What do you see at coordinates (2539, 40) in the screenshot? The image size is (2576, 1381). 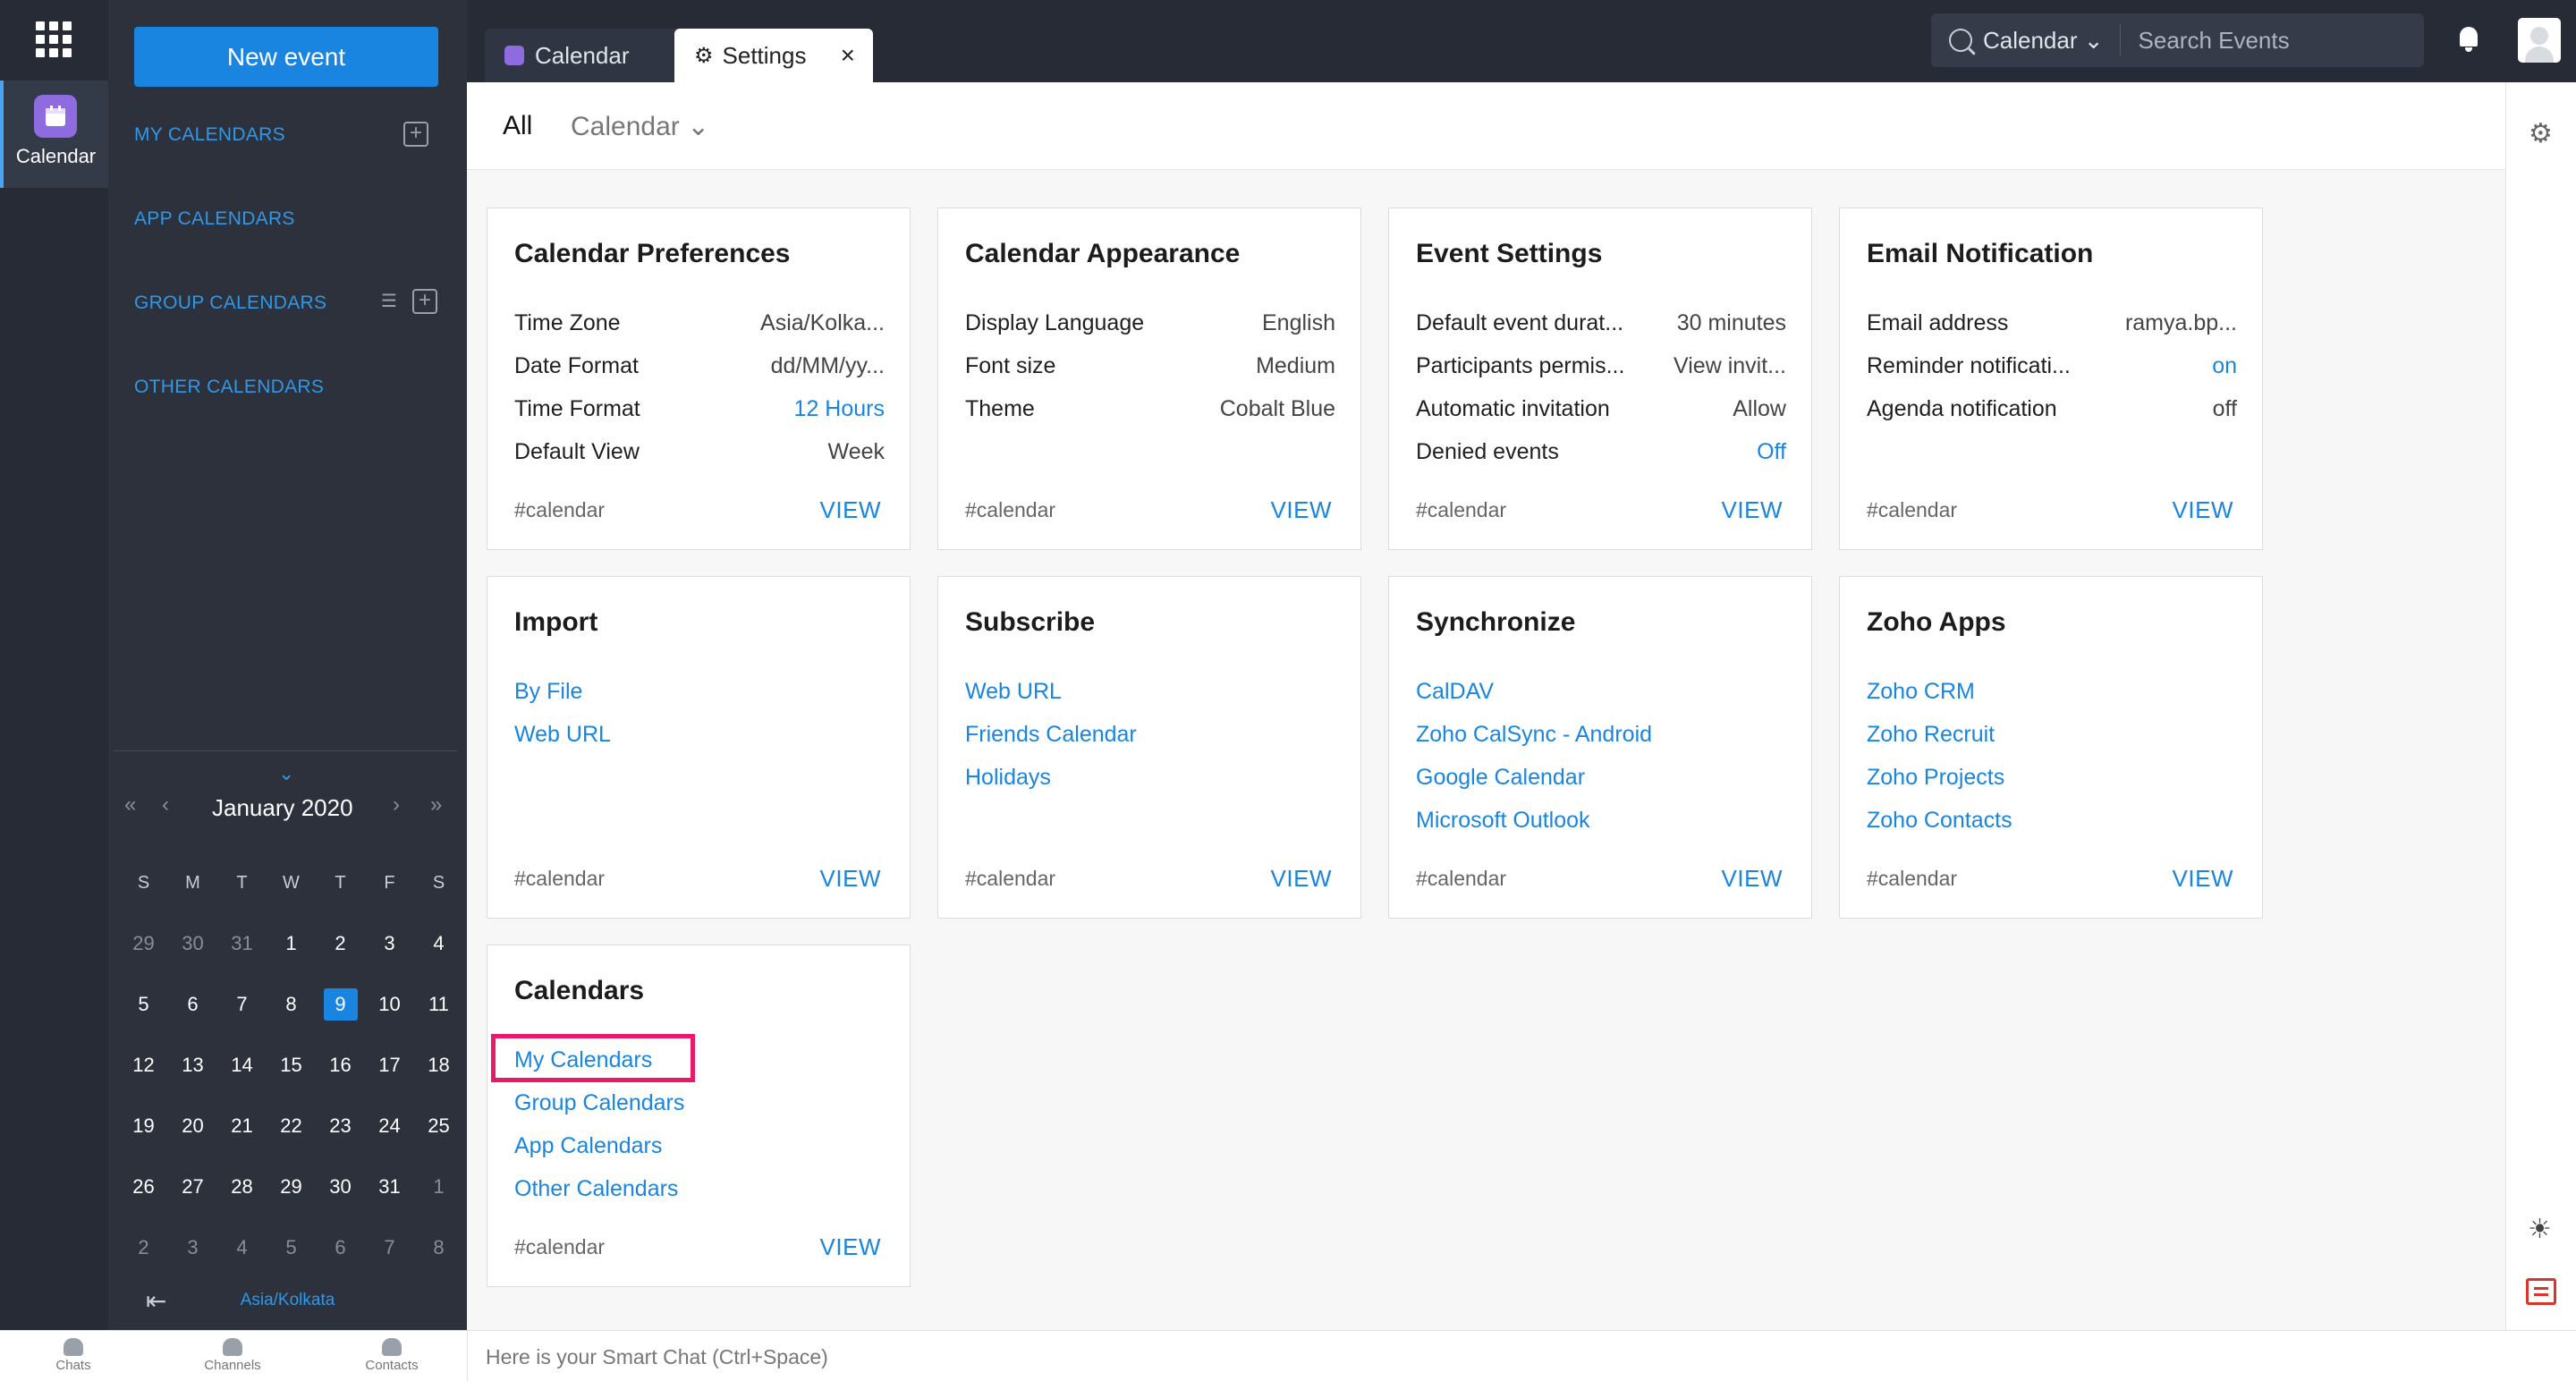 I see `avatar` at bounding box center [2539, 40].